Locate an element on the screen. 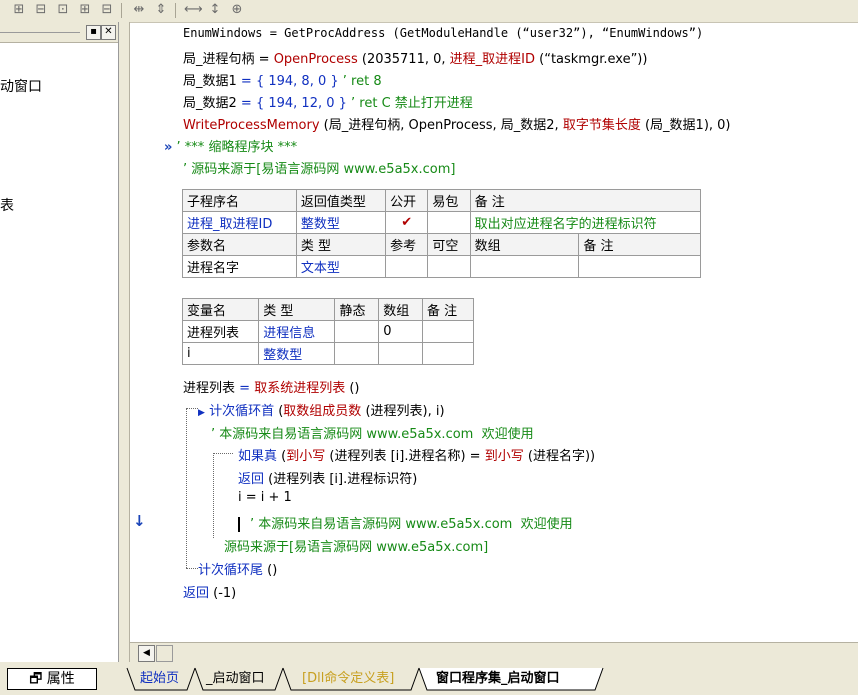 This screenshot has width=858, height=695. collapsed-block: » ’ *** 缩略程序块 *** is located at coordinates (230, 145).